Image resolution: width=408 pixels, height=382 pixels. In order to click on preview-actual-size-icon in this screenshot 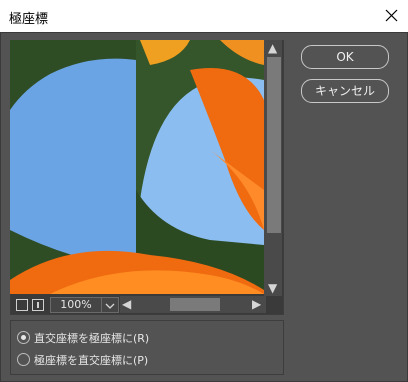, I will do `click(38, 305)`.